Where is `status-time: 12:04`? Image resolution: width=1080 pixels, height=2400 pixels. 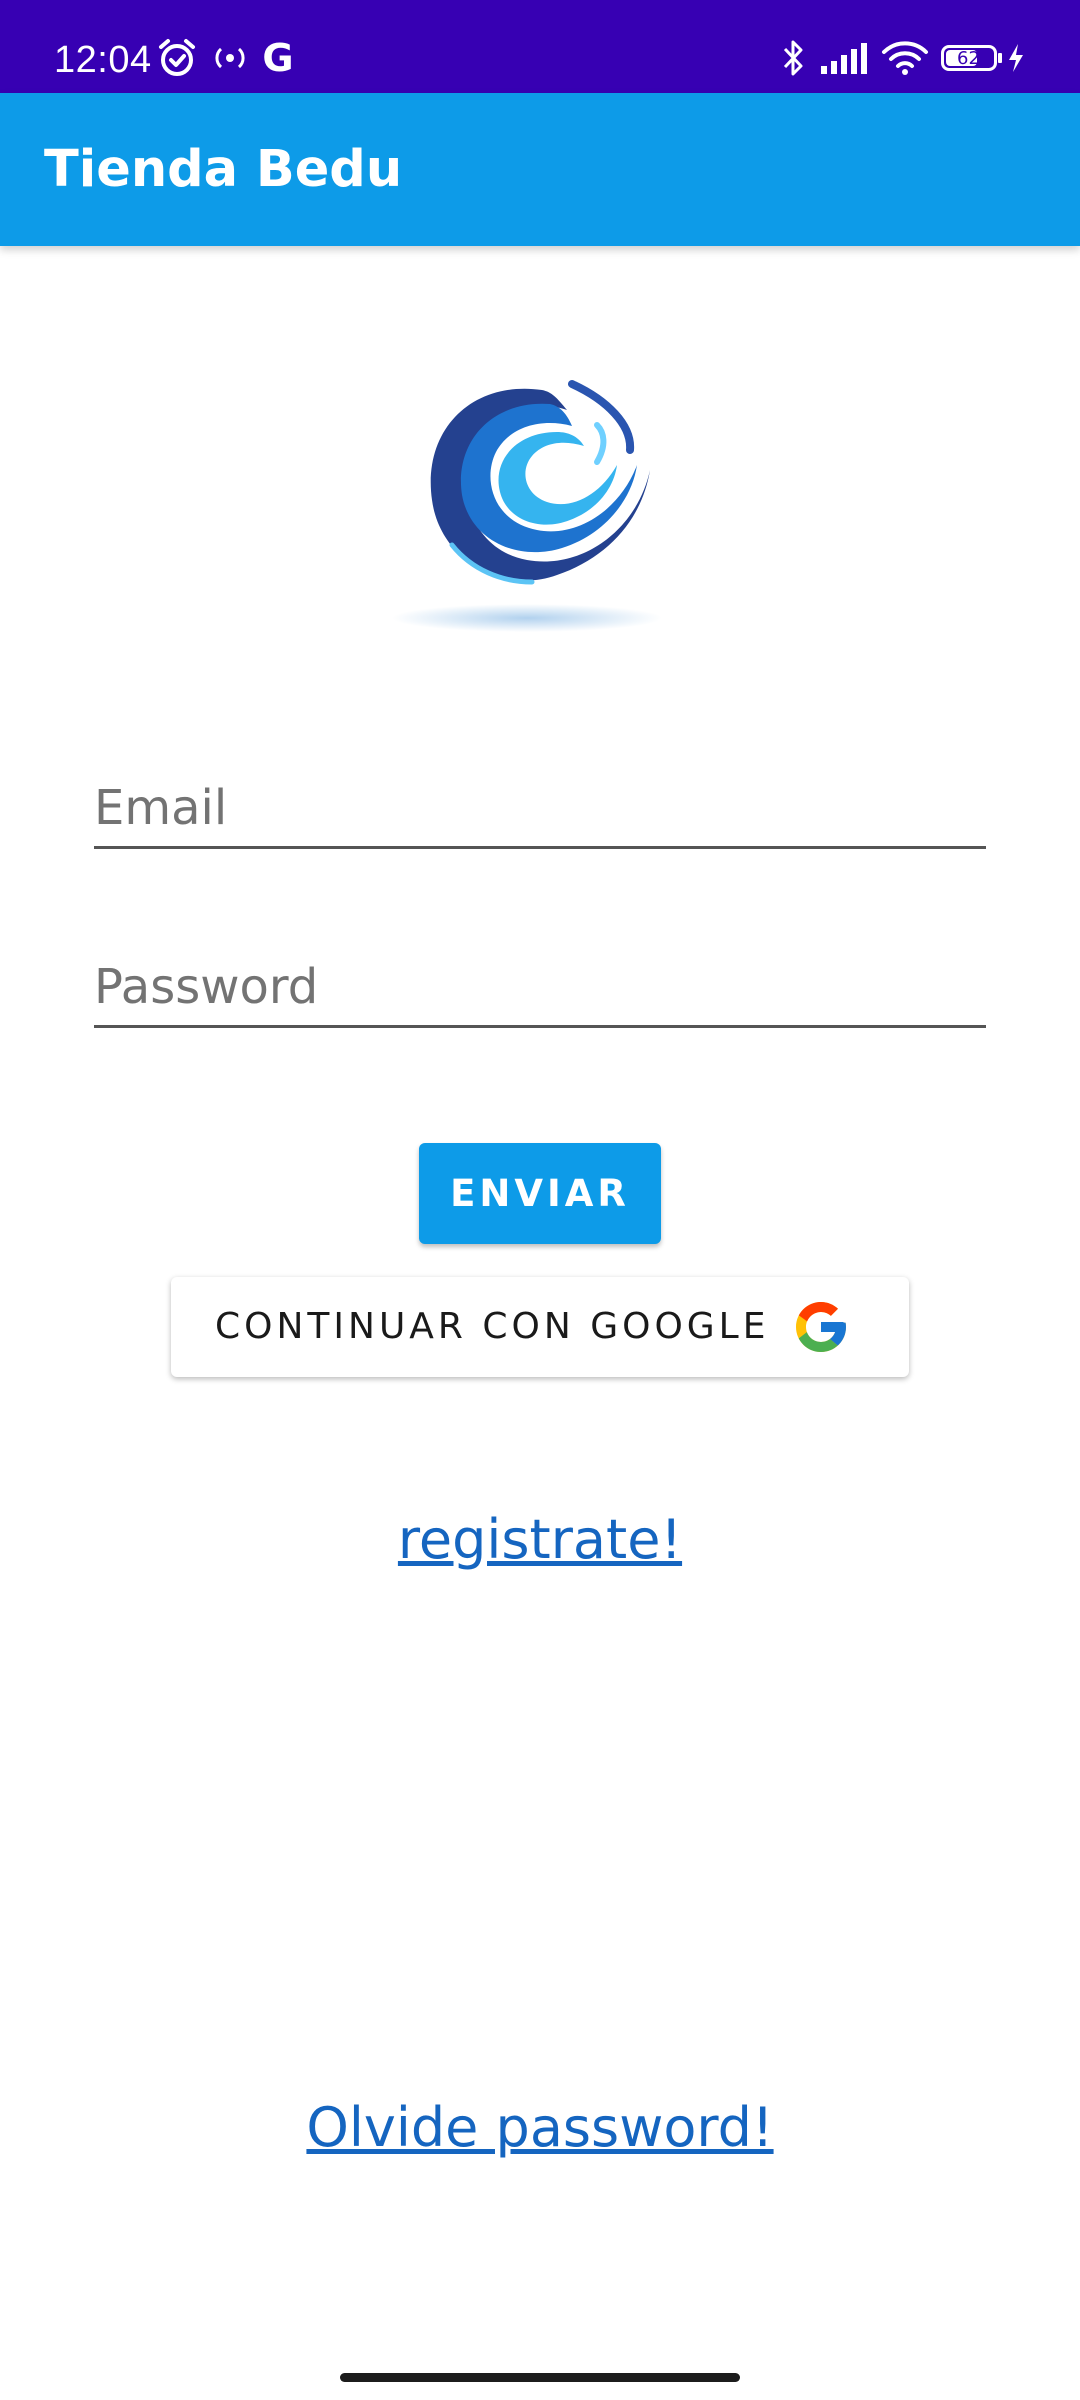 status-time: 12:04 is located at coordinates (103, 60).